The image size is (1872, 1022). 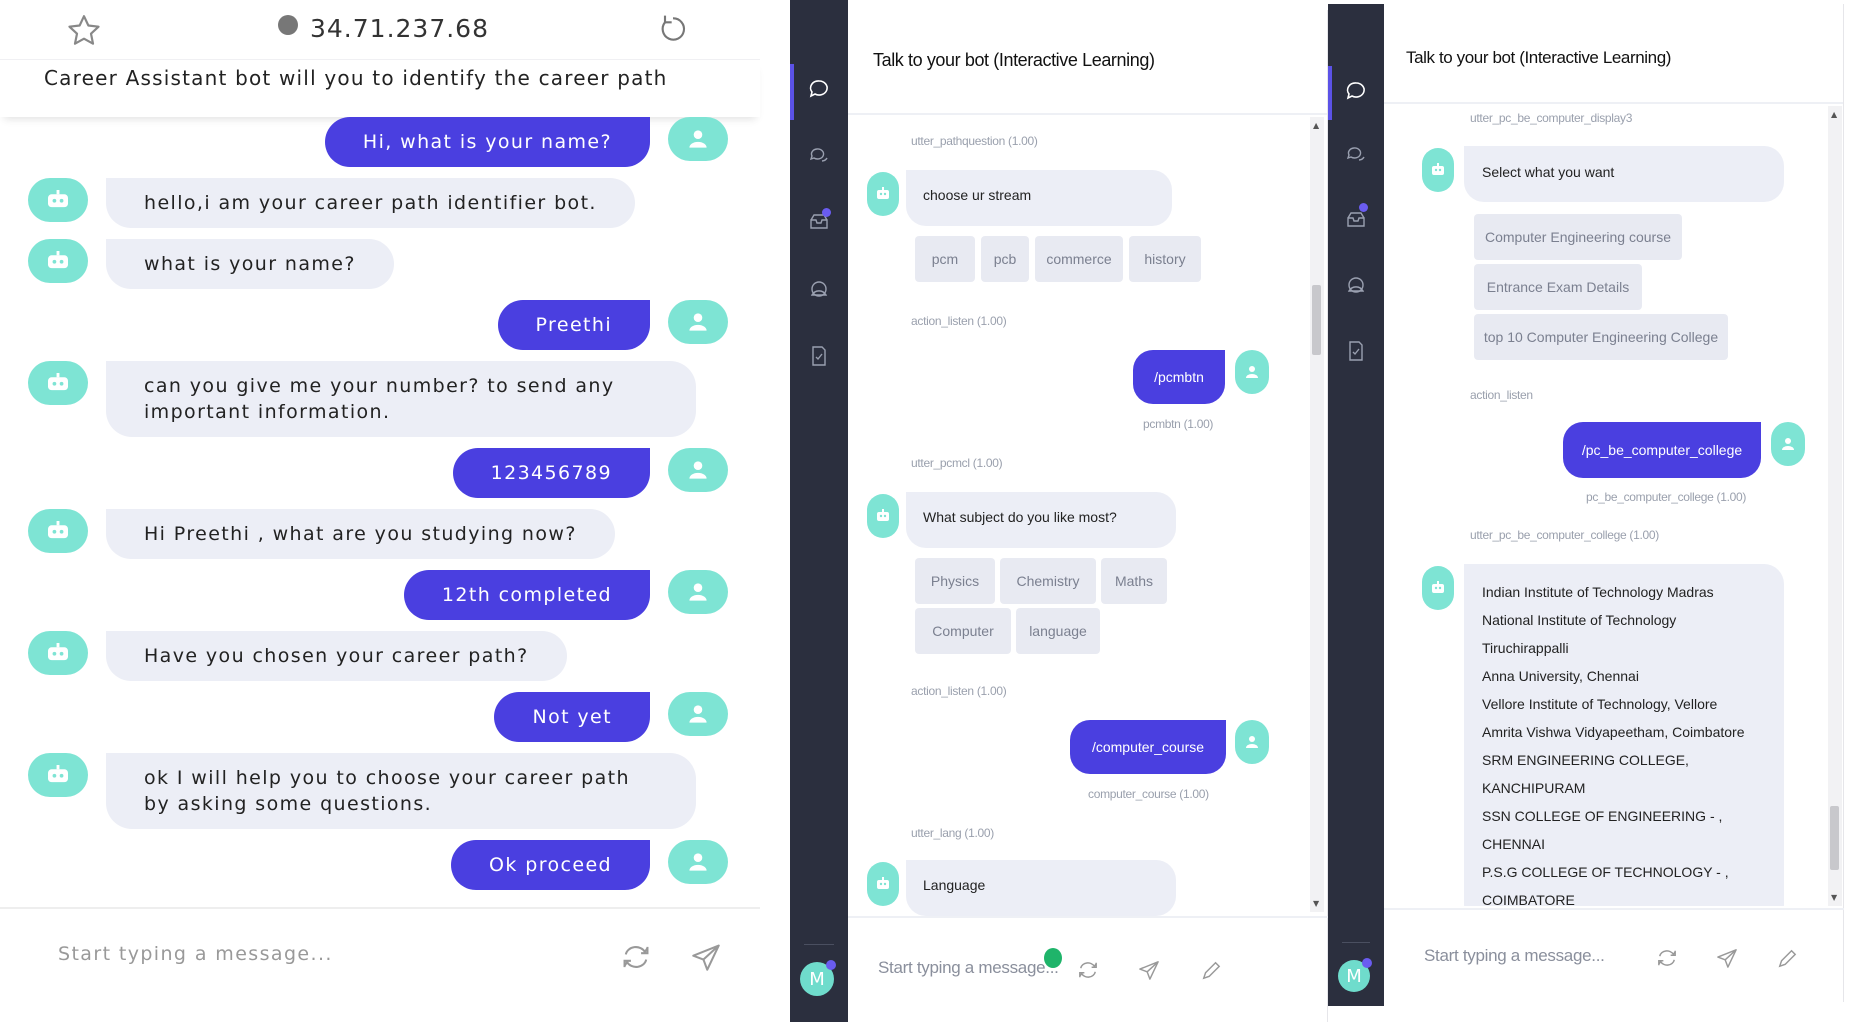 What do you see at coordinates (380, 473) in the screenshot?
I see `user-message-row: 123456789` at bounding box center [380, 473].